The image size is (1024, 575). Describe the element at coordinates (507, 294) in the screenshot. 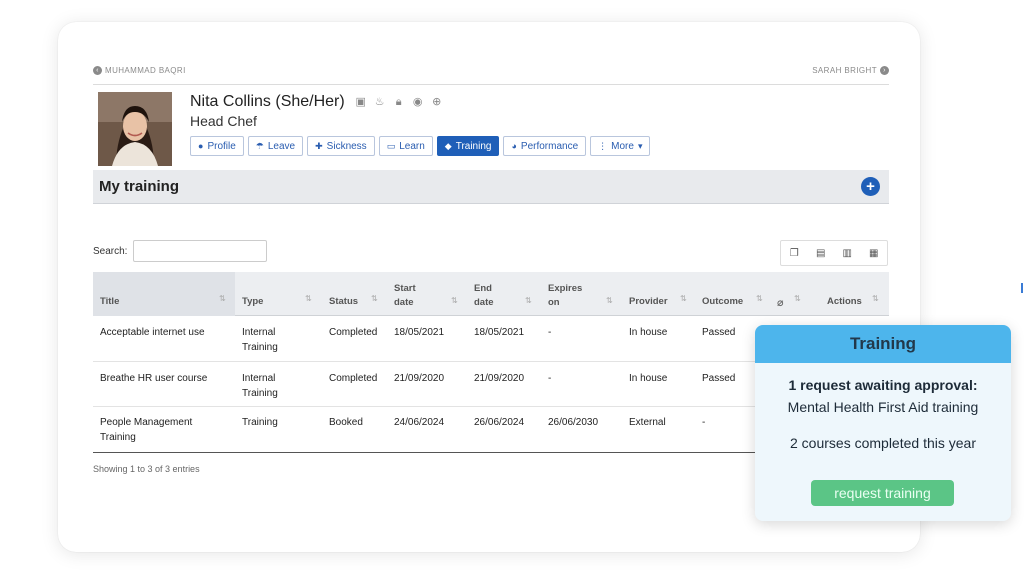

I see `column-end-date: End date ⇅` at that location.